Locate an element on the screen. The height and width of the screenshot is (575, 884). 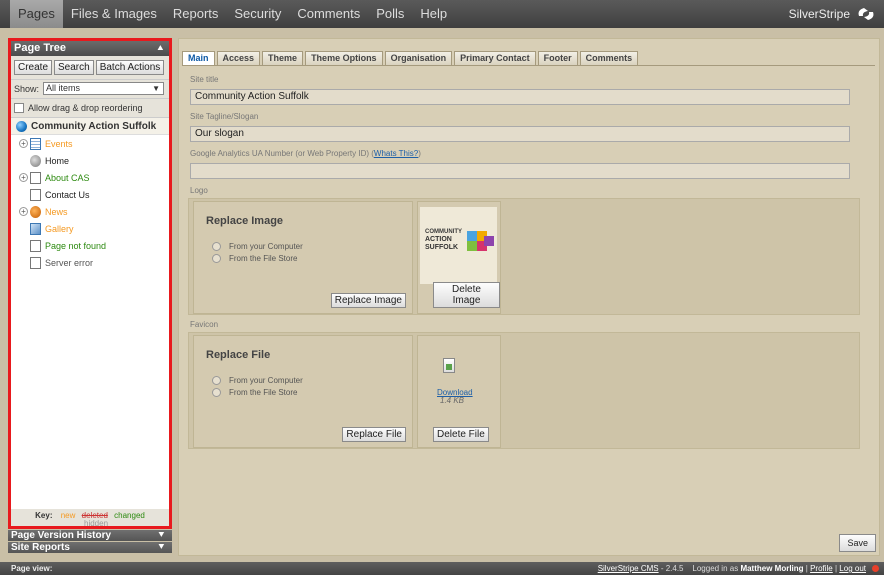
delete-image-button: Delete Image is located at coordinates (466, 295).